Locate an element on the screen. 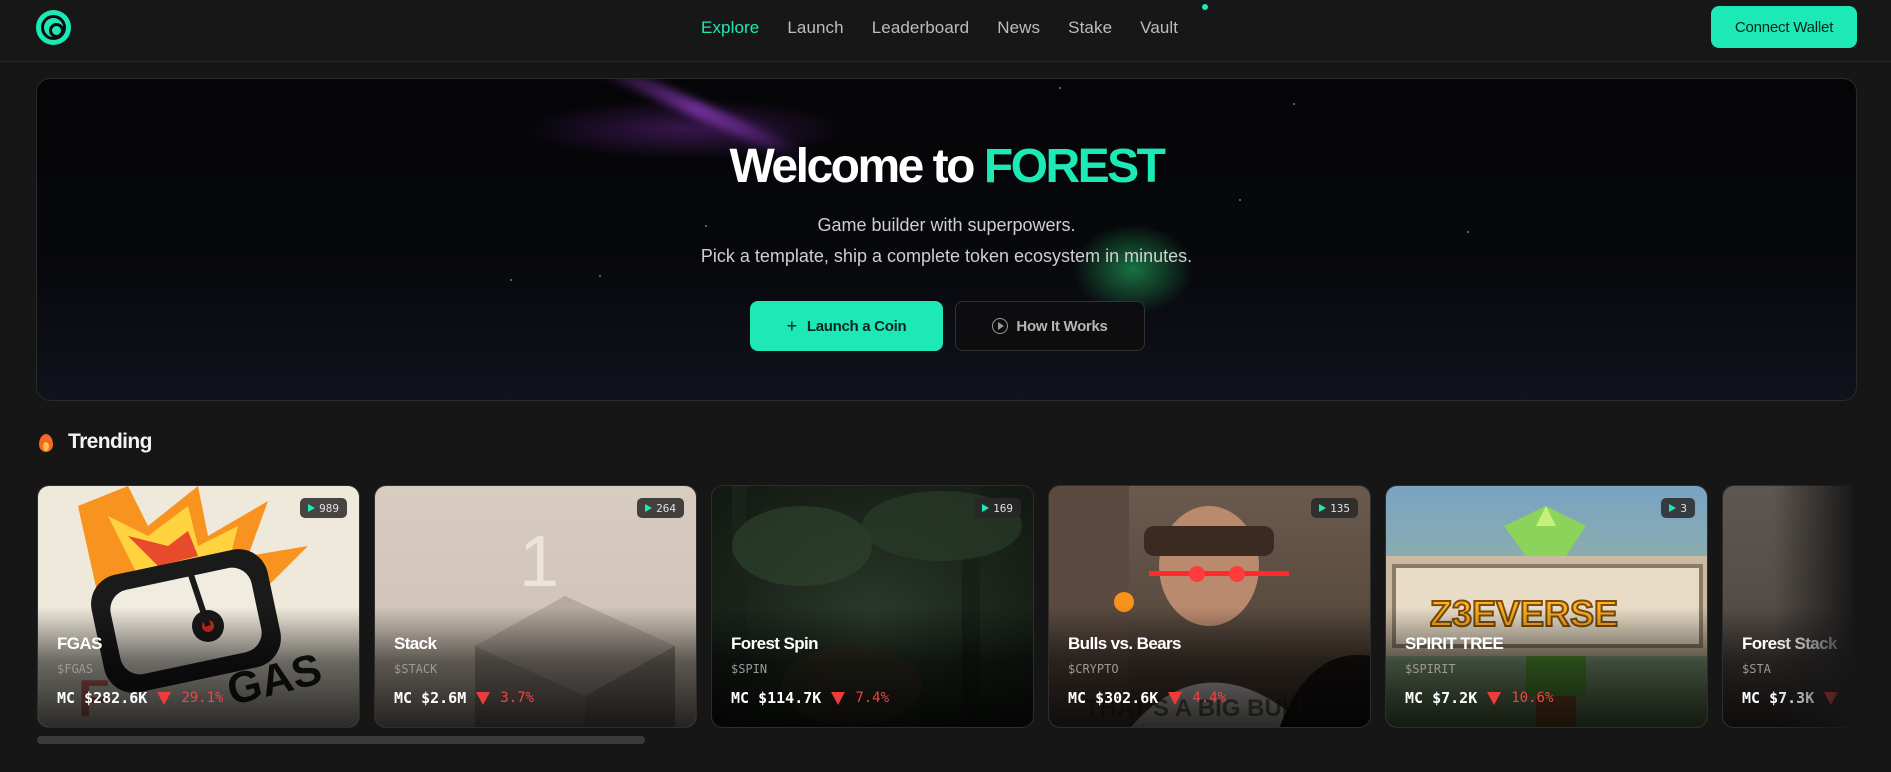 The width and height of the screenshot is (1891, 772). plus-icon: + is located at coordinates (792, 325).